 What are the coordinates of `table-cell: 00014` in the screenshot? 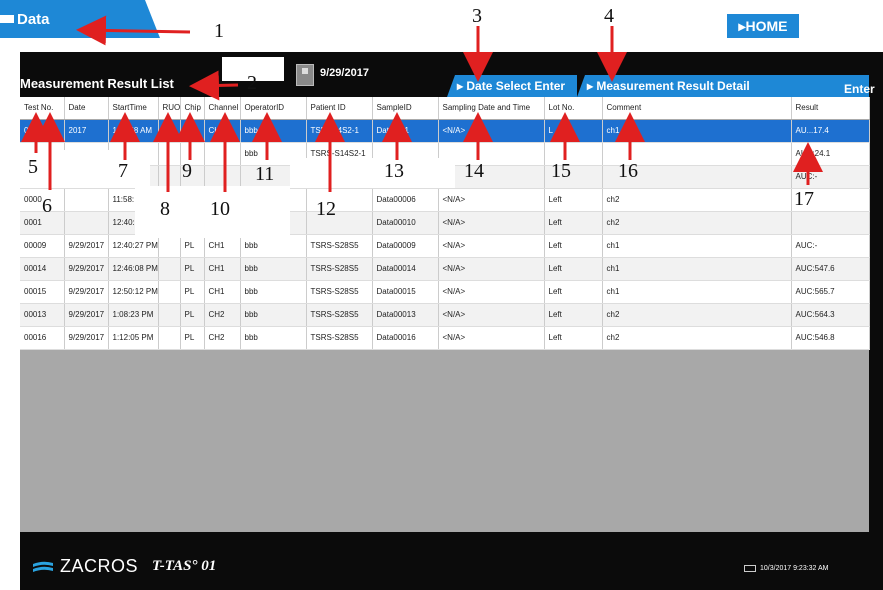 It's located at (42, 269).